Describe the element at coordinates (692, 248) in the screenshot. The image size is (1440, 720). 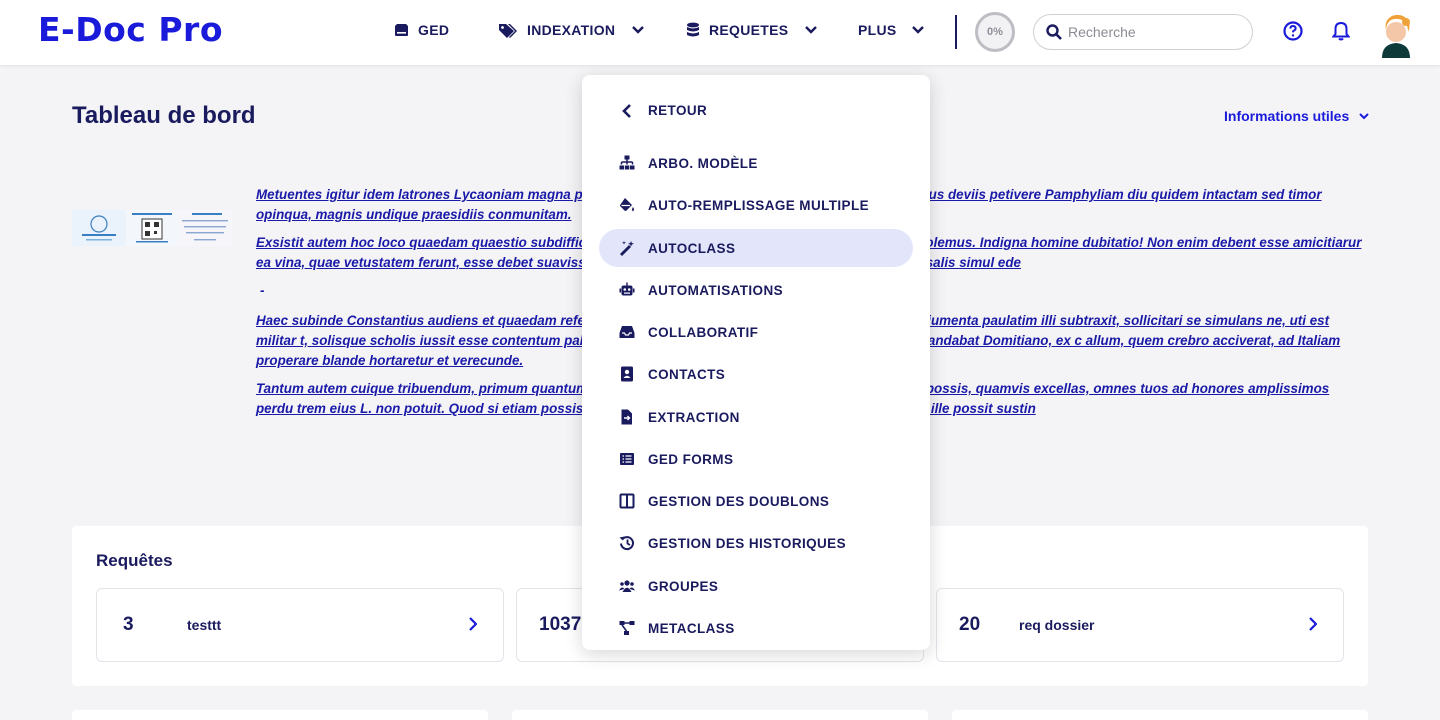
I see `menu-item-label: AUTOCLASS` at that location.